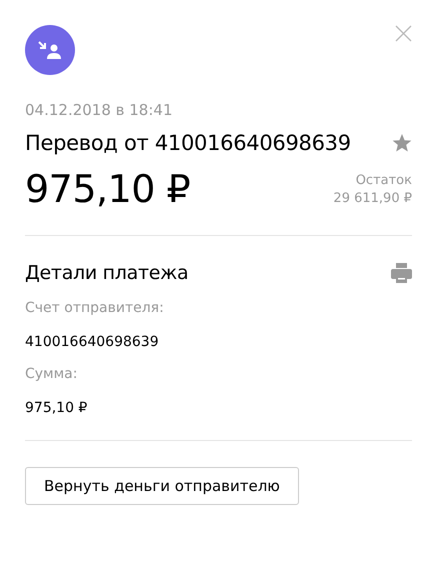 This screenshot has width=437, height=562. What do you see at coordinates (95, 308) in the screenshot?
I see `field-label: Счет отправителя:` at bounding box center [95, 308].